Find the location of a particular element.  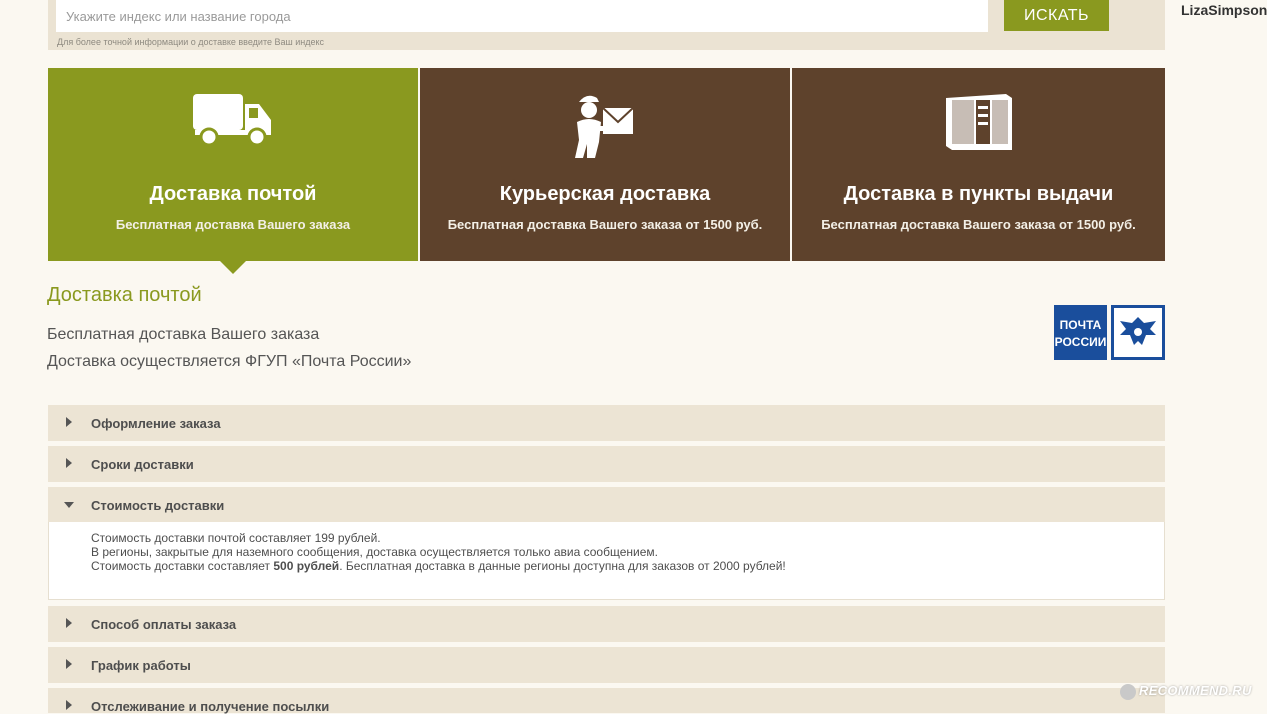

method-title: Доставка в пункты выдачи is located at coordinates (978, 194).